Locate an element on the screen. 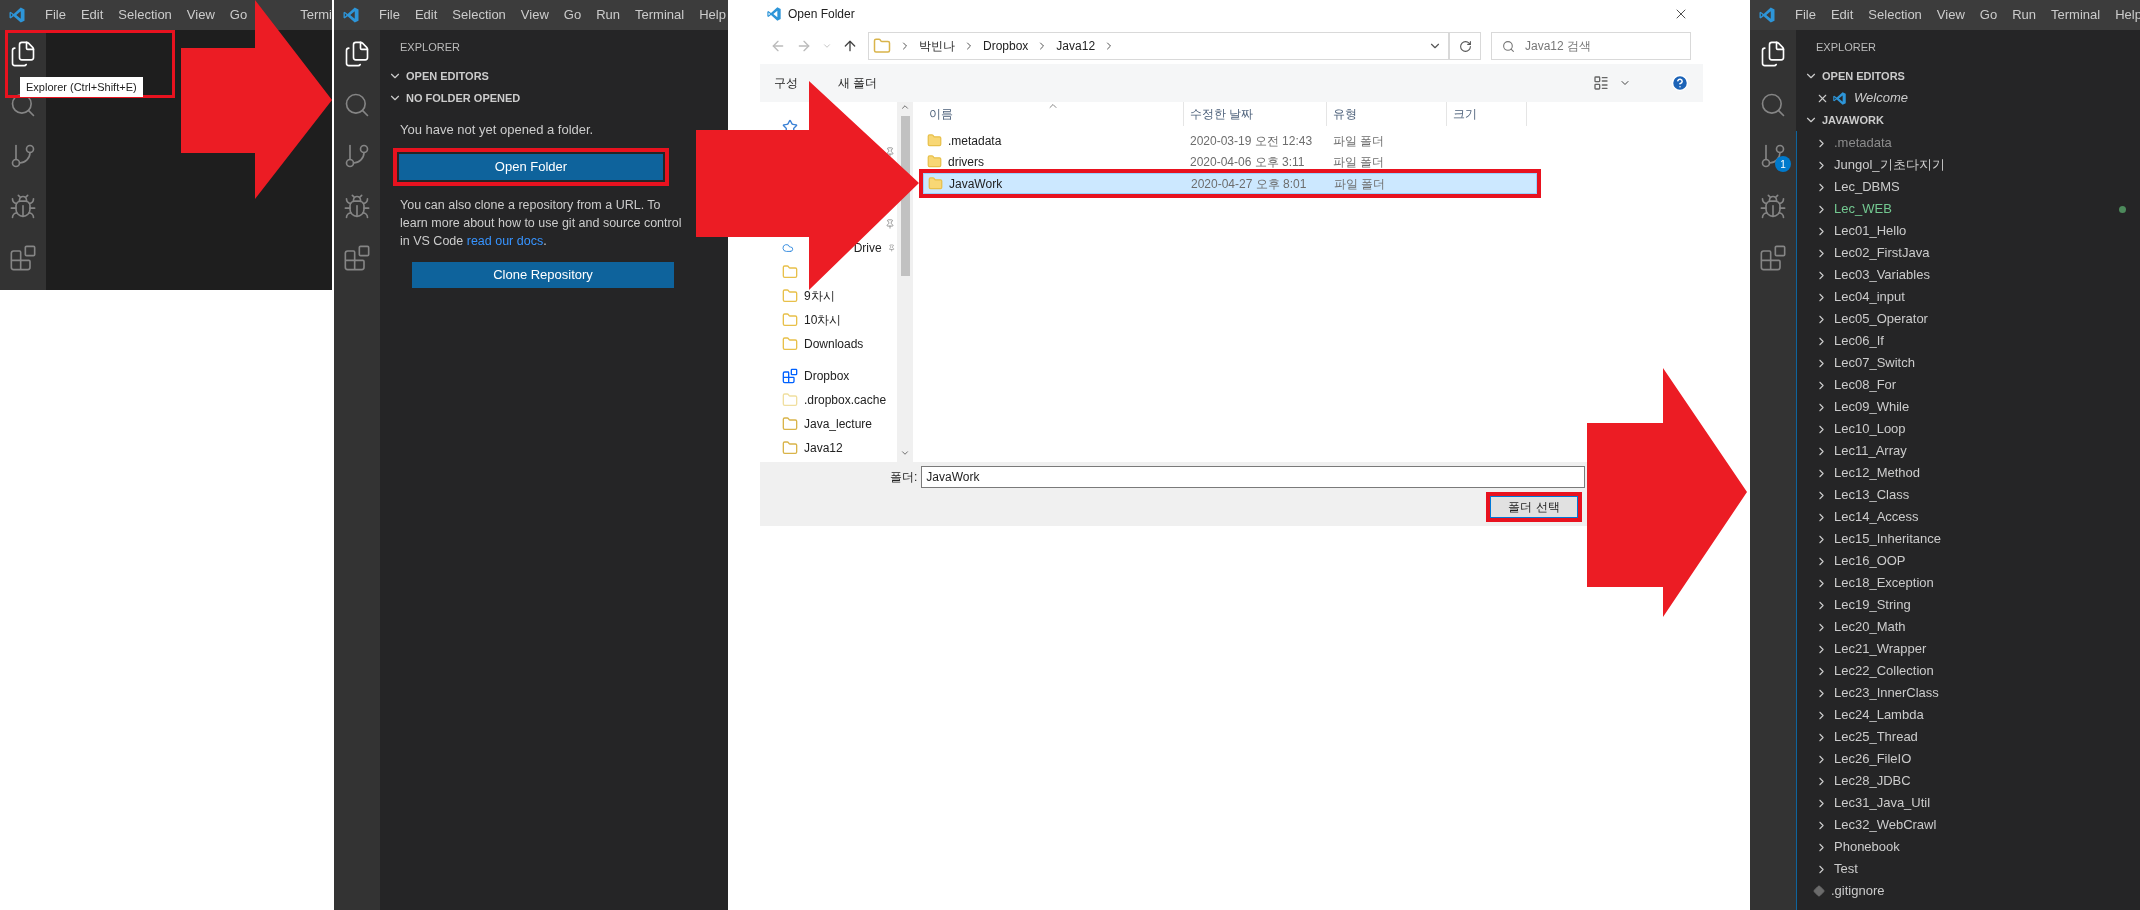  menu-item: Termi is located at coordinates (316, 15).